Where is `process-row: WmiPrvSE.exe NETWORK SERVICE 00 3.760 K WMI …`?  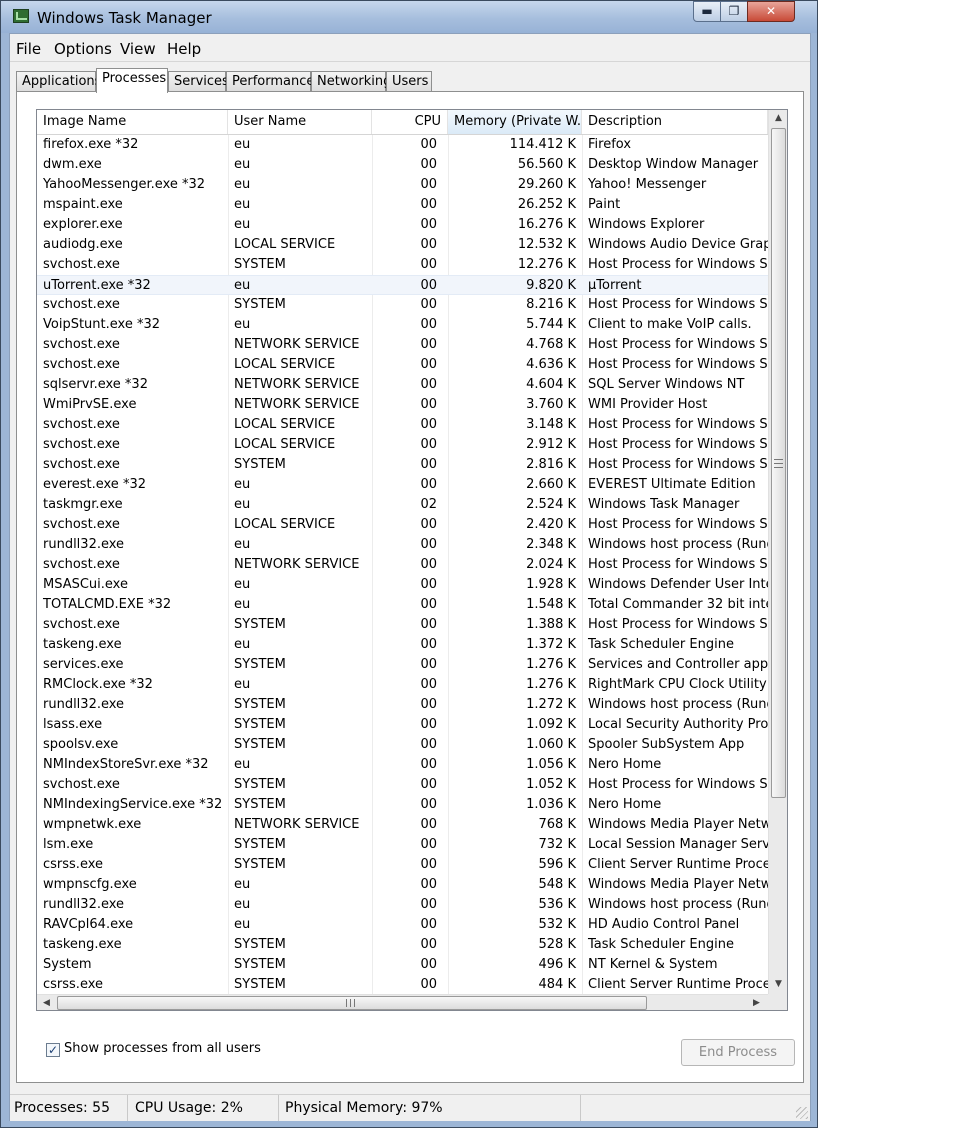 process-row: WmiPrvSE.exe NETWORK SERVICE 00 3.760 K WMI … is located at coordinates (402, 405).